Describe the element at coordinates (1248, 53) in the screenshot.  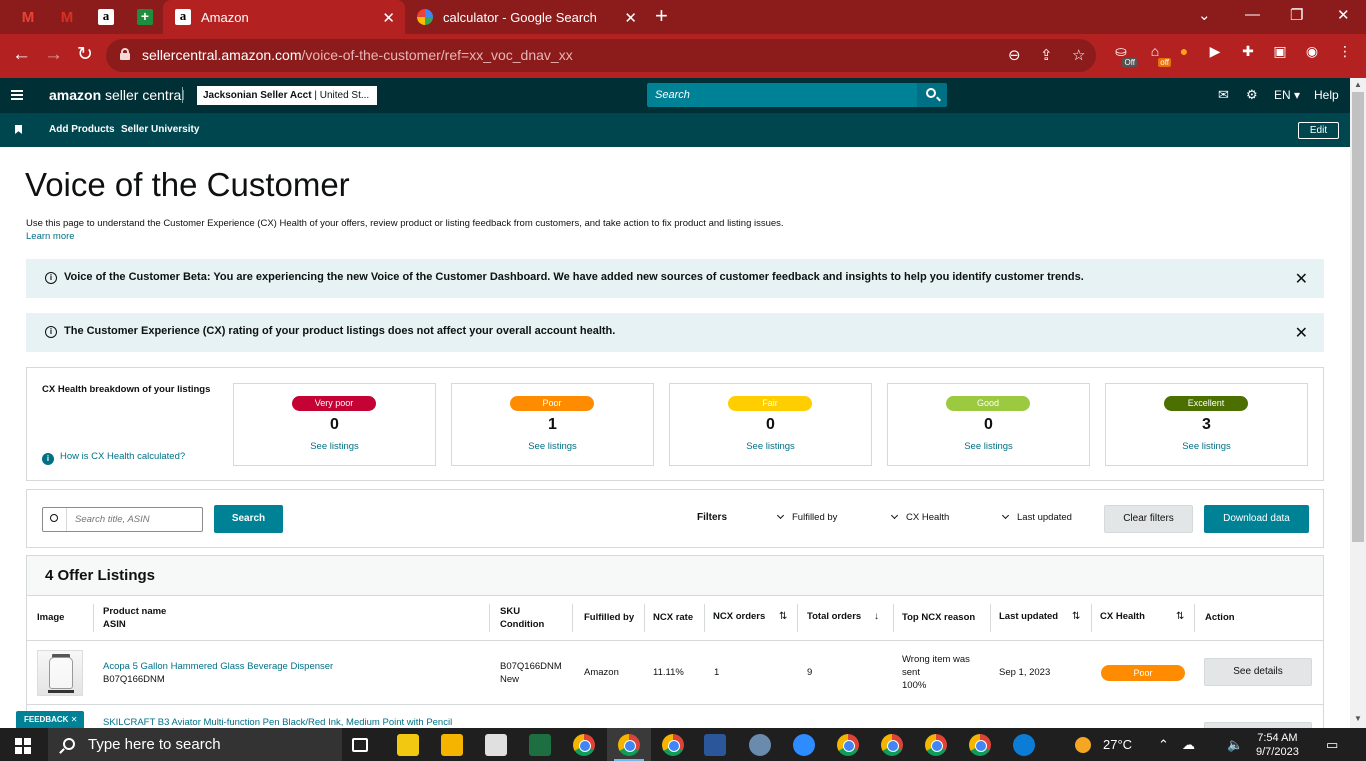
I see `extensions-puzzle-icon: ✚` at that location.